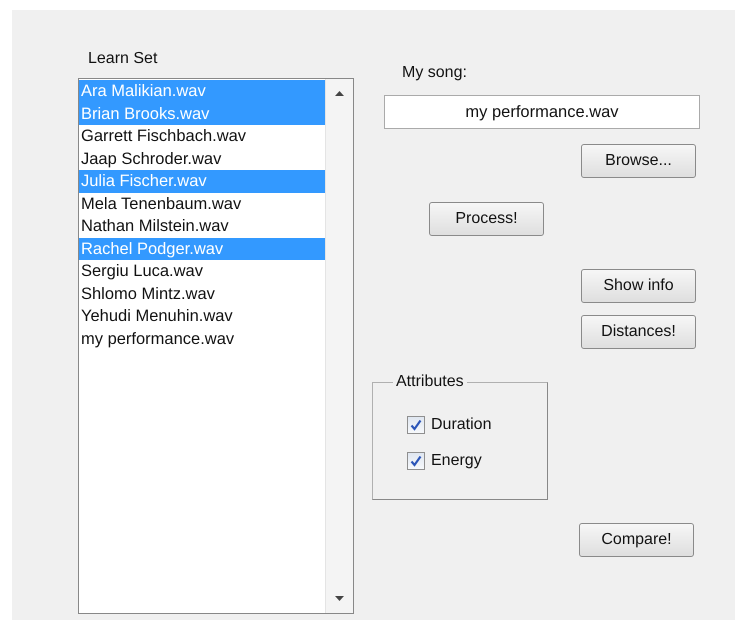 This screenshot has height=624, width=744. Describe the element at coordinates (542, 112) in the screenshot. I see `song-field: my performance.wav` at that location.